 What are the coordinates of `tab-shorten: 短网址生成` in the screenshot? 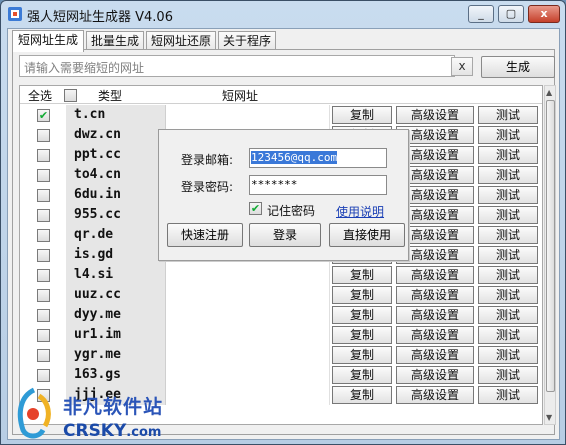 It's located at (48, 41).